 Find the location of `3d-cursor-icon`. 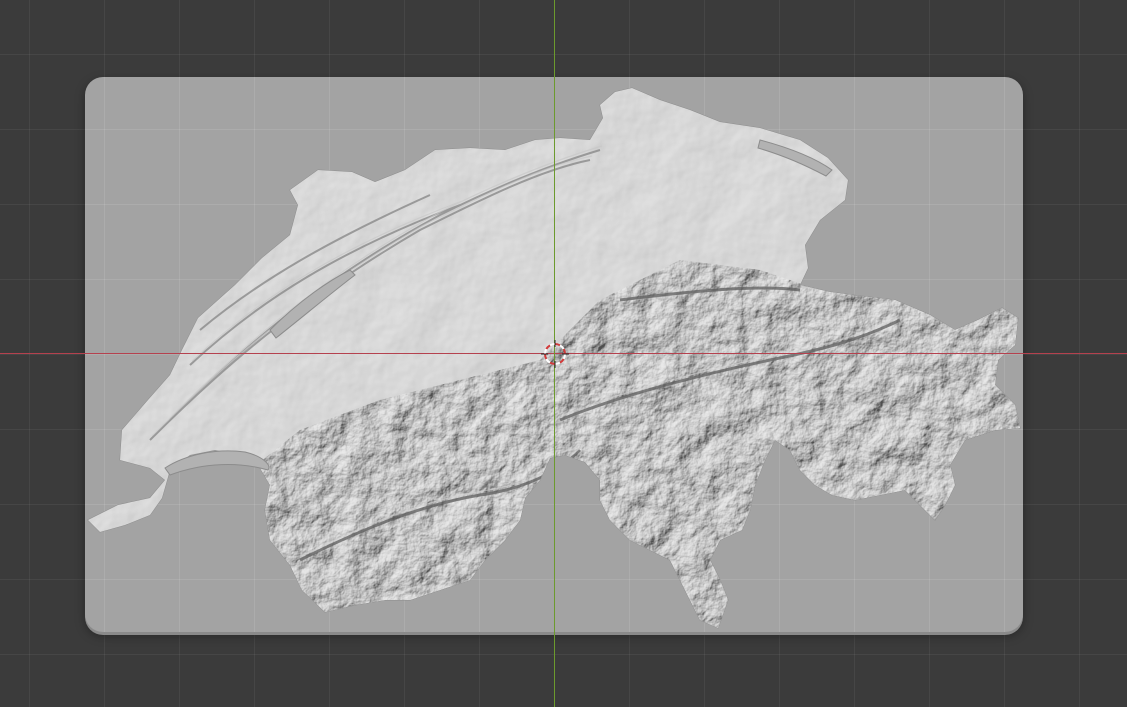

3d-cursor-icon is located at coordinates (555, 354).